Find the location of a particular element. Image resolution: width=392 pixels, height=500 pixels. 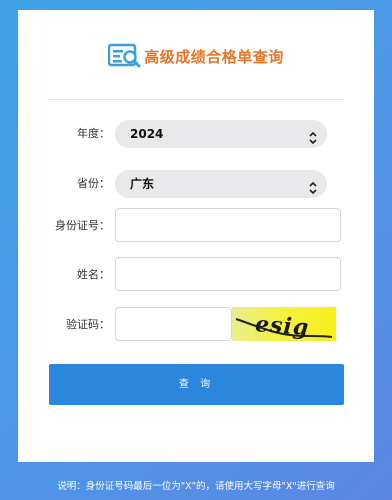

province-select: 广东 is located at coordinates (221, 184).